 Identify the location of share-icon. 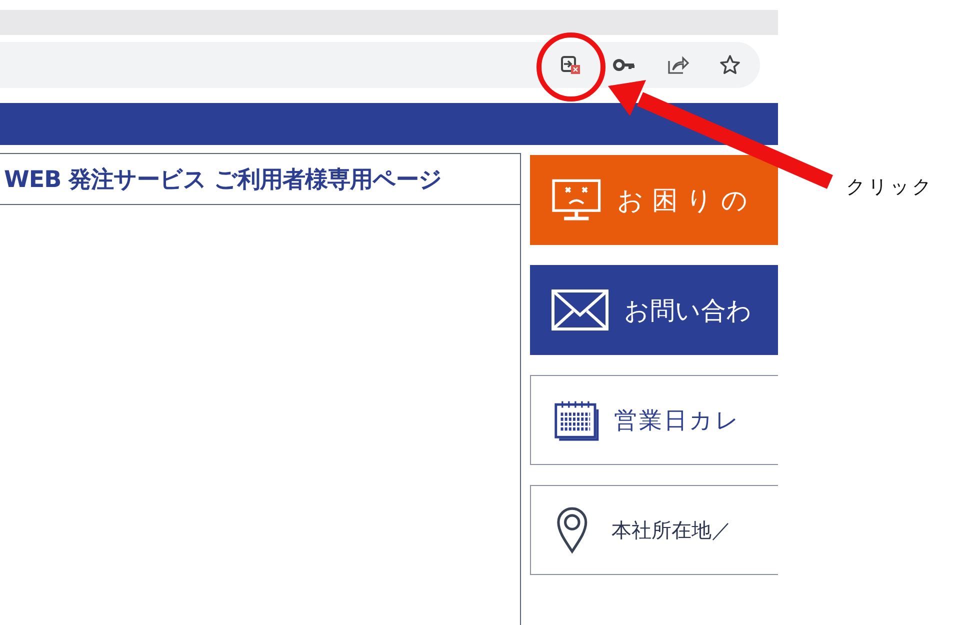
(677, 65).